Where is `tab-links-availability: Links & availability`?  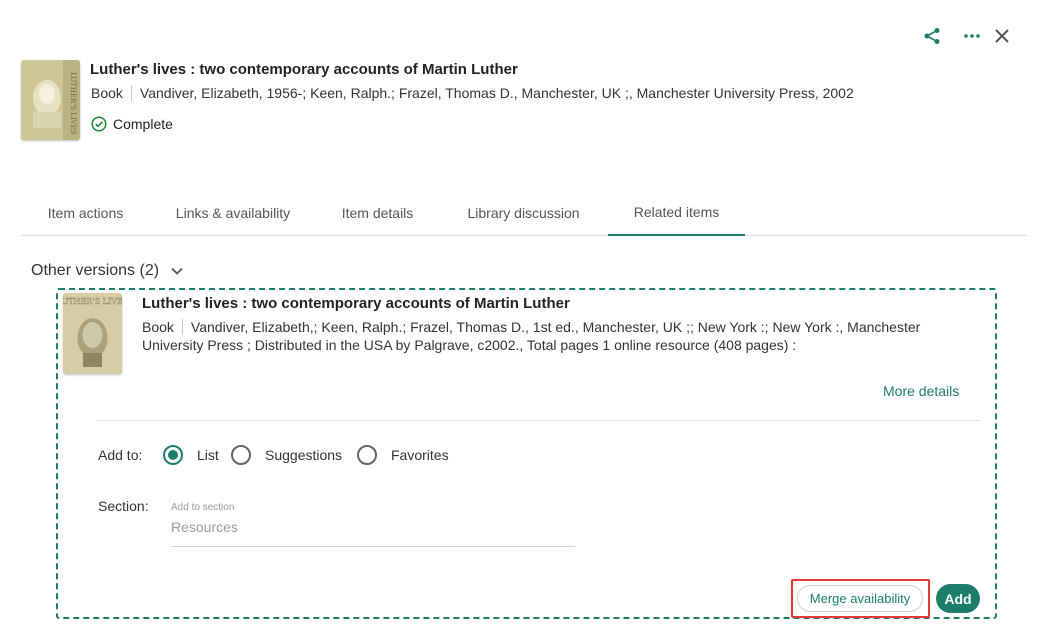 tab-links-availability: Links & availability is located at coordinates (233, 213).